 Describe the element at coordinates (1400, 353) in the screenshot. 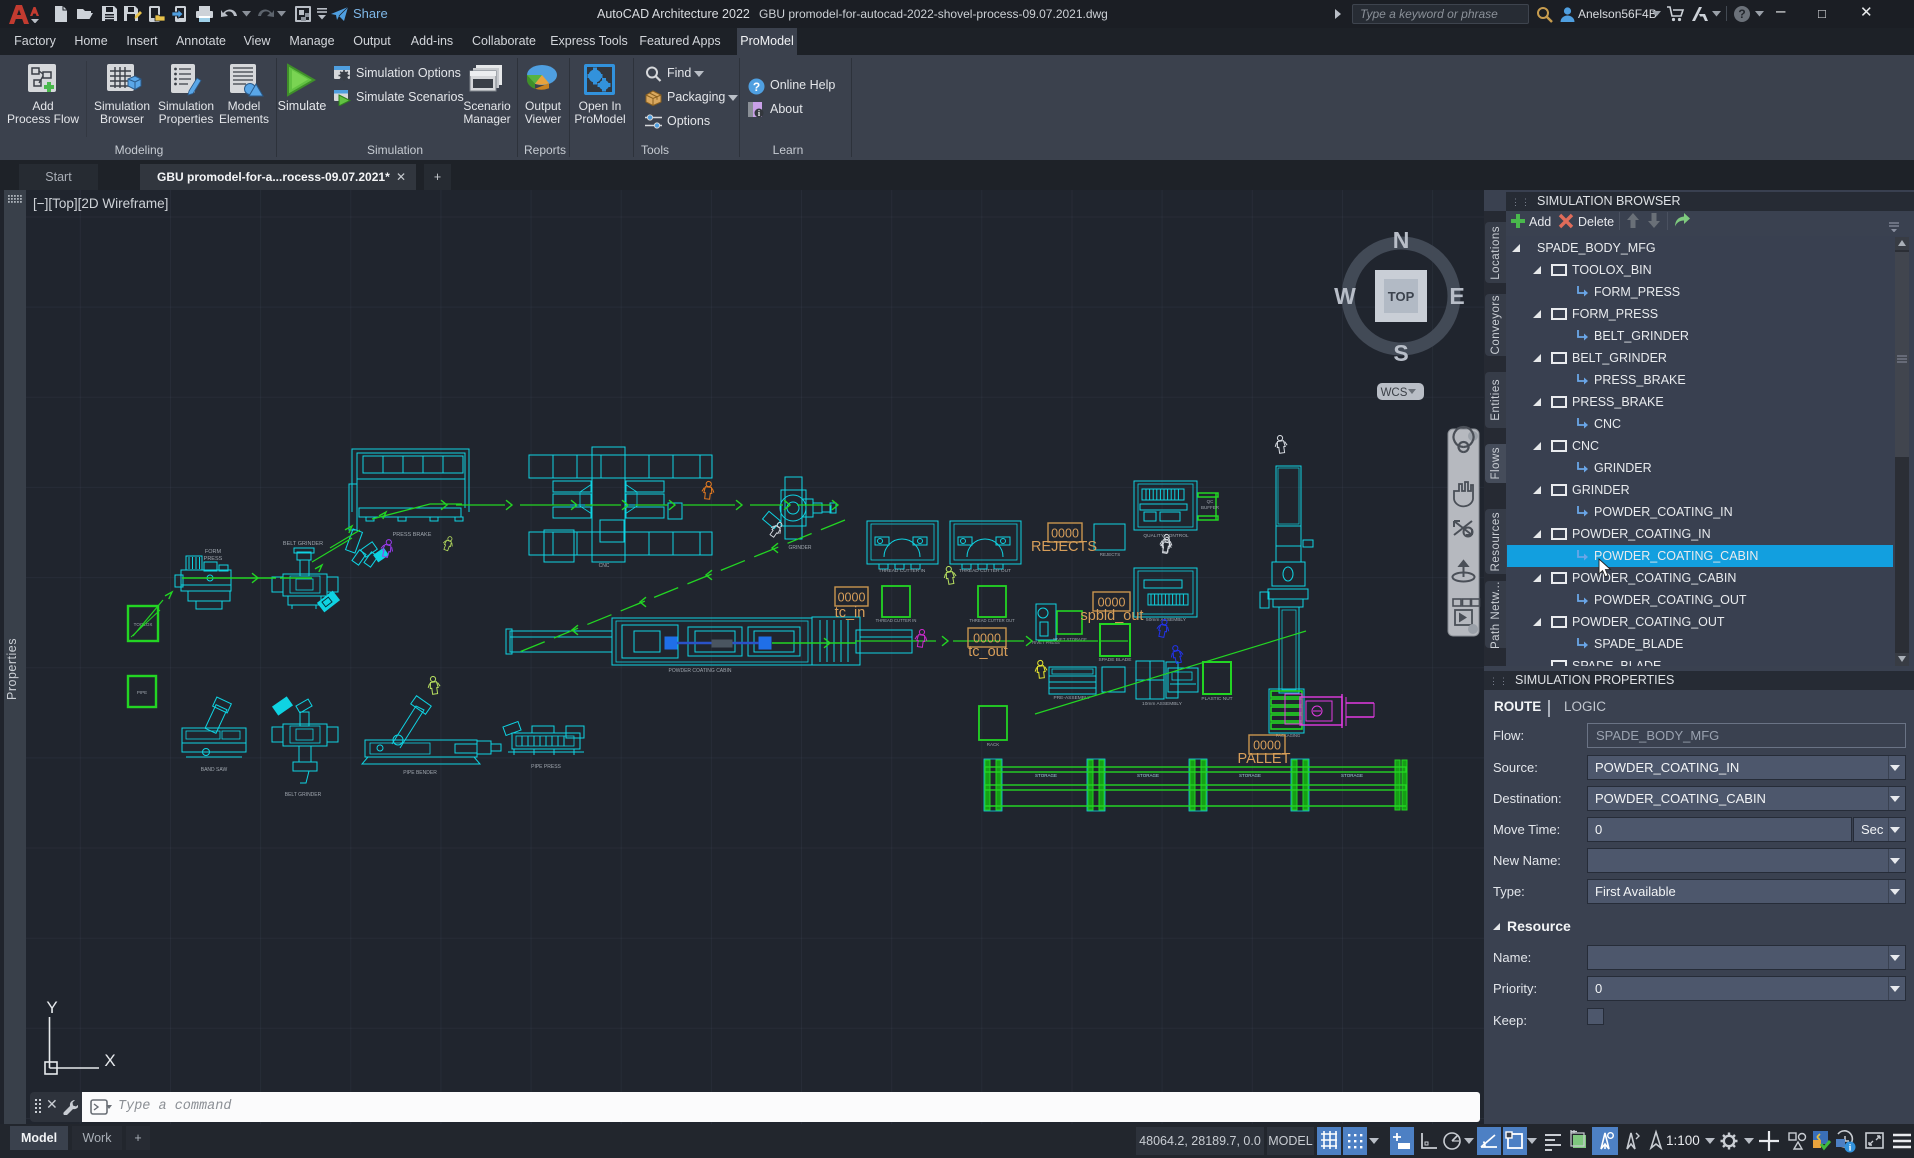

I see `svg-text: S` at that location.